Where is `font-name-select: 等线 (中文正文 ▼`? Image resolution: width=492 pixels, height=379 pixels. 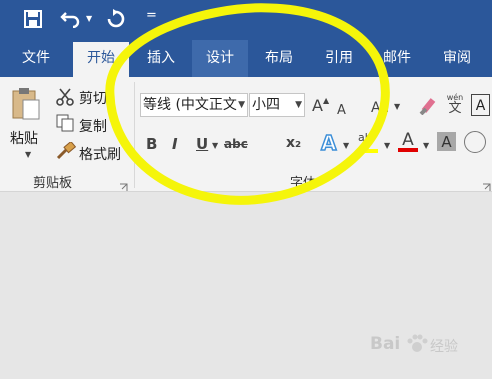 font-name-select: 等线 (中文正文 ▼ is located at coordinates (194, 105).